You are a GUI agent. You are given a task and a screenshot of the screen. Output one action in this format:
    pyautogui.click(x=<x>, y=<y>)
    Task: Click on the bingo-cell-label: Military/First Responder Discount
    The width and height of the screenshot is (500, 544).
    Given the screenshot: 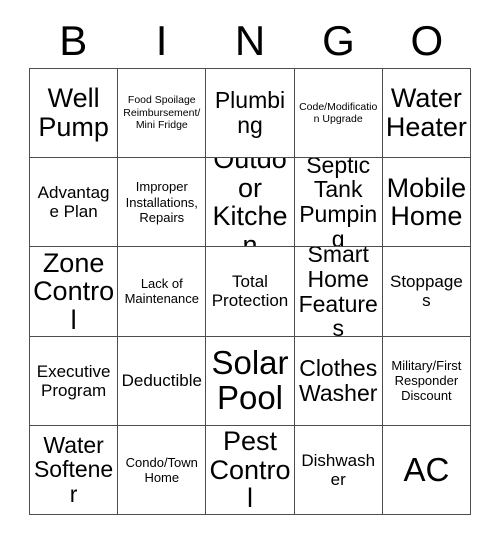 What is the action you would take?
    pyautogui.click(x=426, y=380)
    